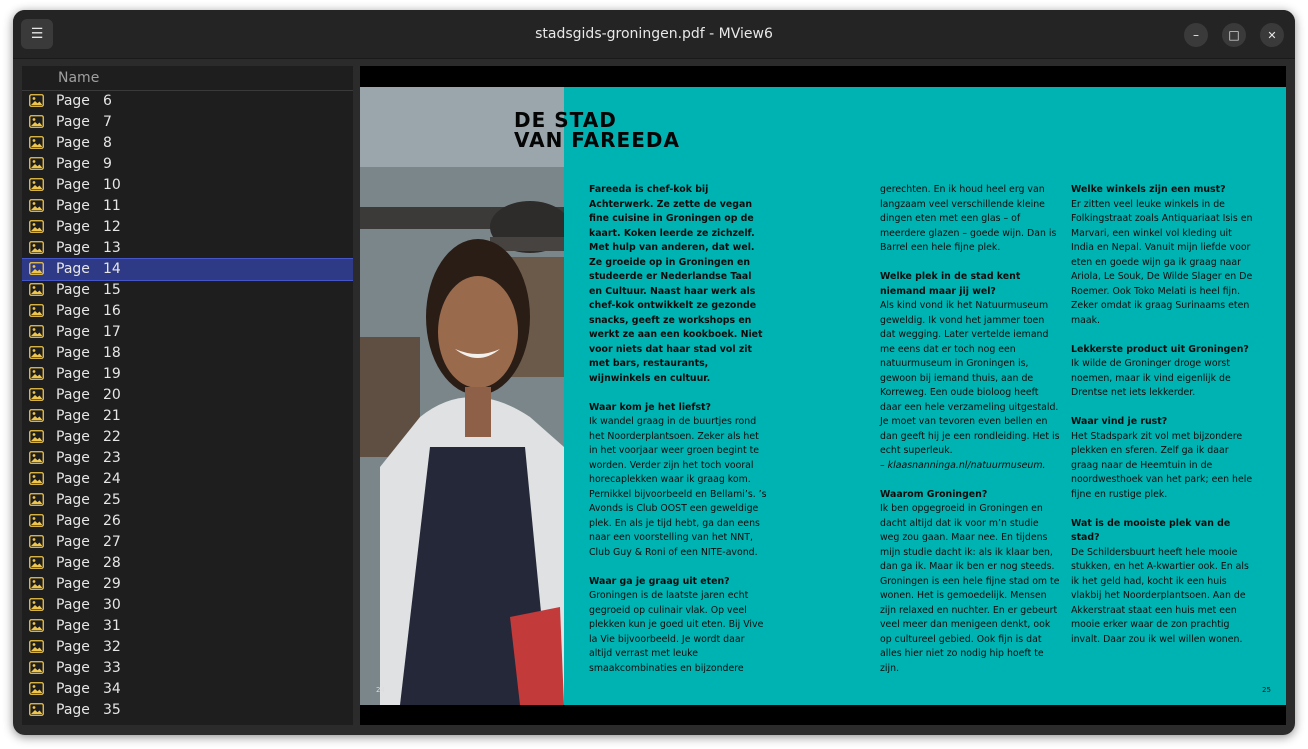 This screenshot has height=749, width=1308. I want to click on sidebar-item-page-20: Page 20, so click(187, 395).